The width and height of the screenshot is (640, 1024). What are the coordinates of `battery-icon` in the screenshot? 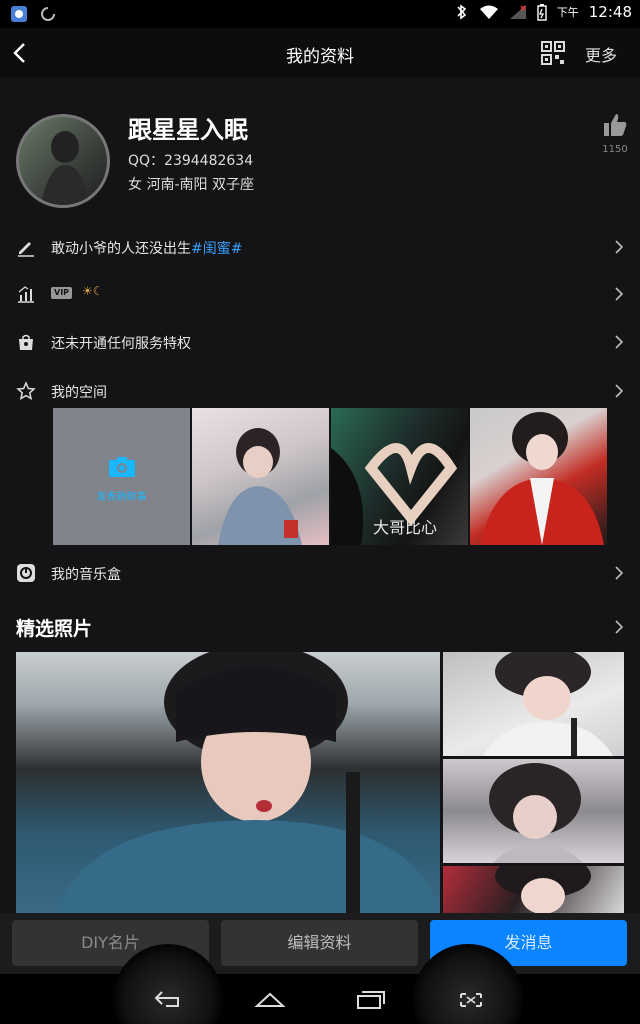 It's located at (542, 12).